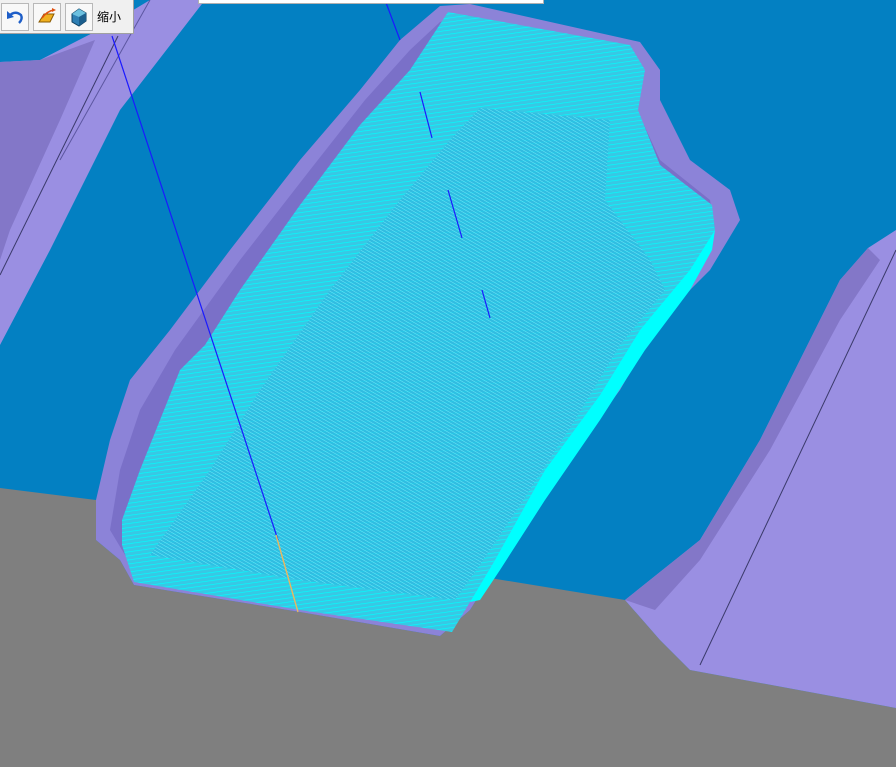  What do you see at coordinates (371, 2) in the screenshot?
I see `window-title-strip` at bounding box center [371, 2].